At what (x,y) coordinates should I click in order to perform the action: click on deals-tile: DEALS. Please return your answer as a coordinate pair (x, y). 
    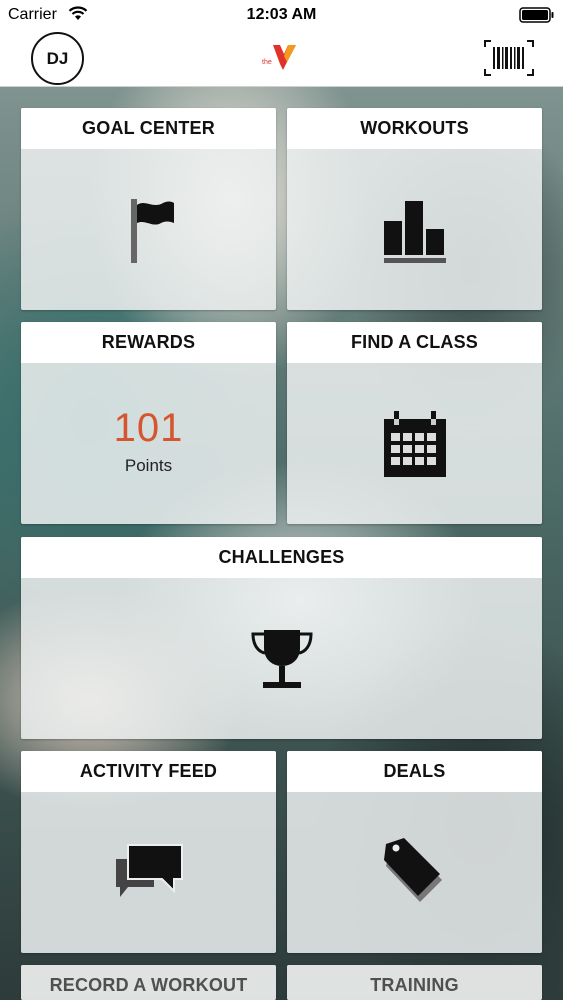
    Looking at the image, I should click on (414, 852).